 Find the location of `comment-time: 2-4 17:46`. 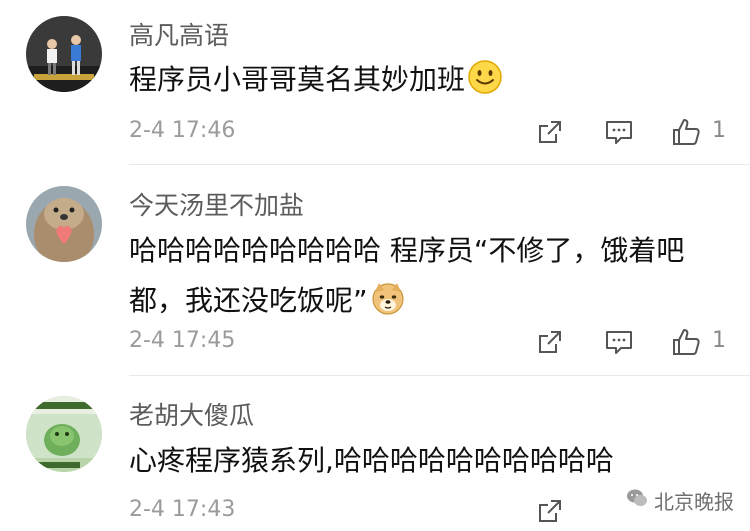

comment-time: 2-4 17:46 is located at coordinates (182, 130).